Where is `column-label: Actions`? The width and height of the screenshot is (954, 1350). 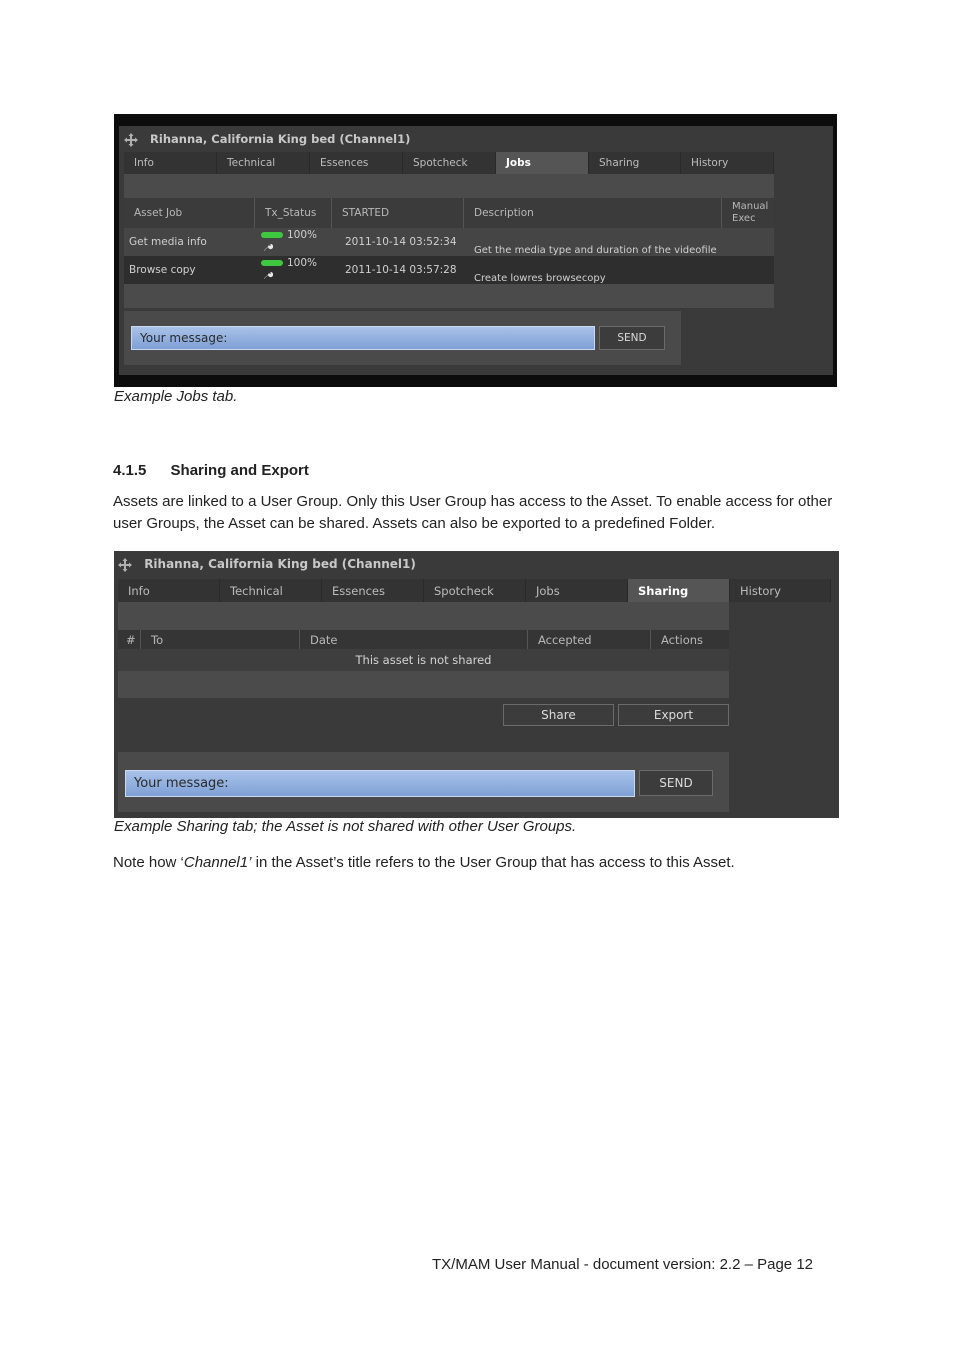
column-label: Actions is located at coordinates (682, 639).